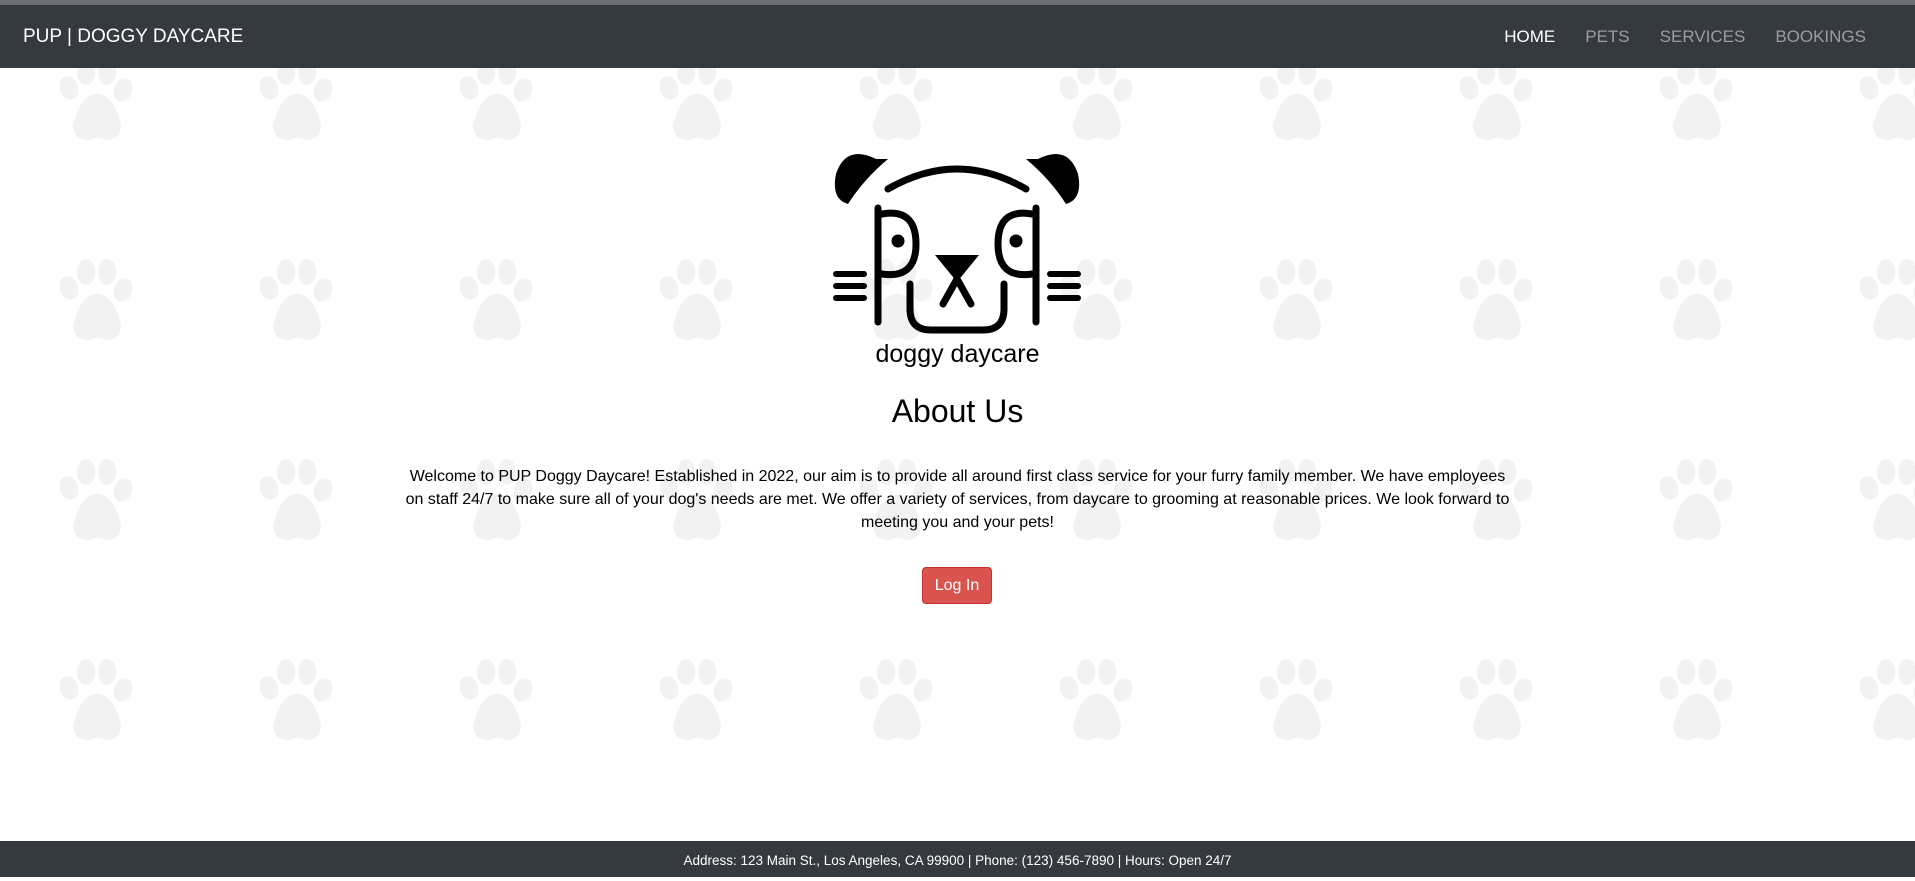 Image resolution: width=1915 pixels, height=881 pixels. Describe the element at coordinates (1820, 36) in the screenshot. I see `nav-bookings: BOOKINGS` at that location.